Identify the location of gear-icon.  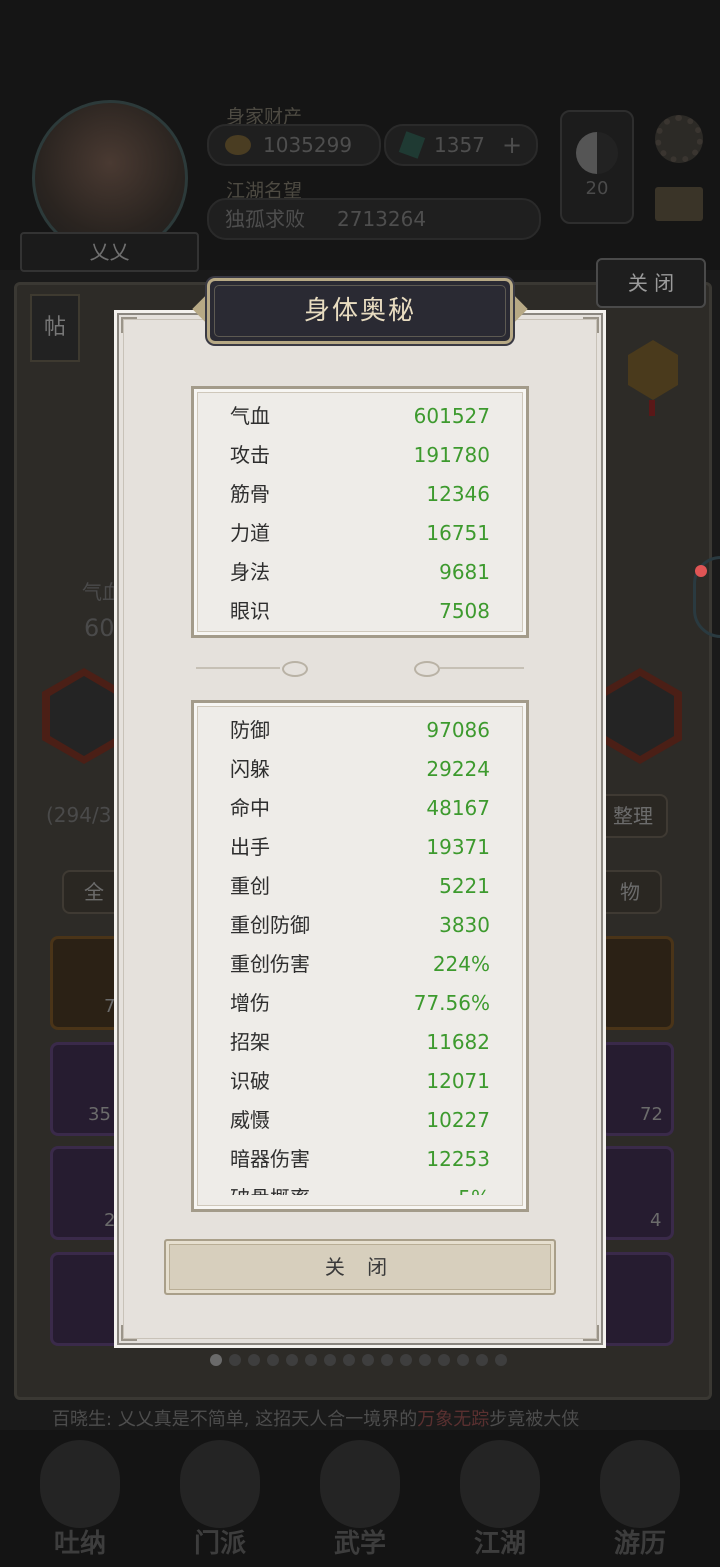
(679, 139).